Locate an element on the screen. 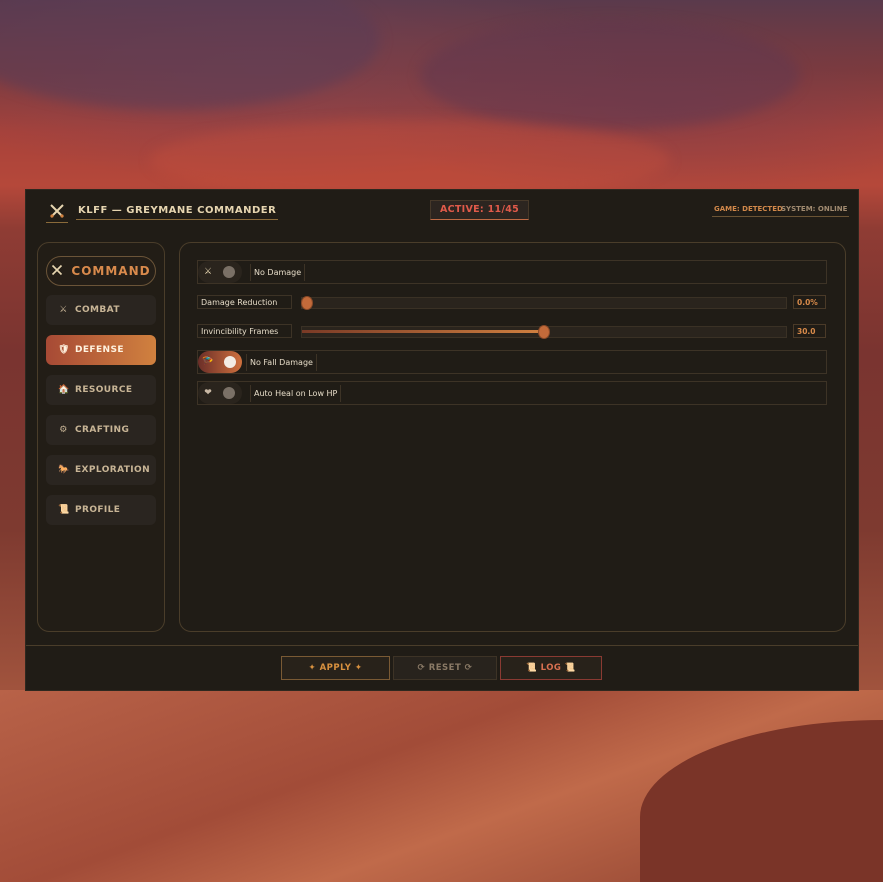 This screenshot has width=883, height=882. slider-fill is located at coordinates (423, 331).